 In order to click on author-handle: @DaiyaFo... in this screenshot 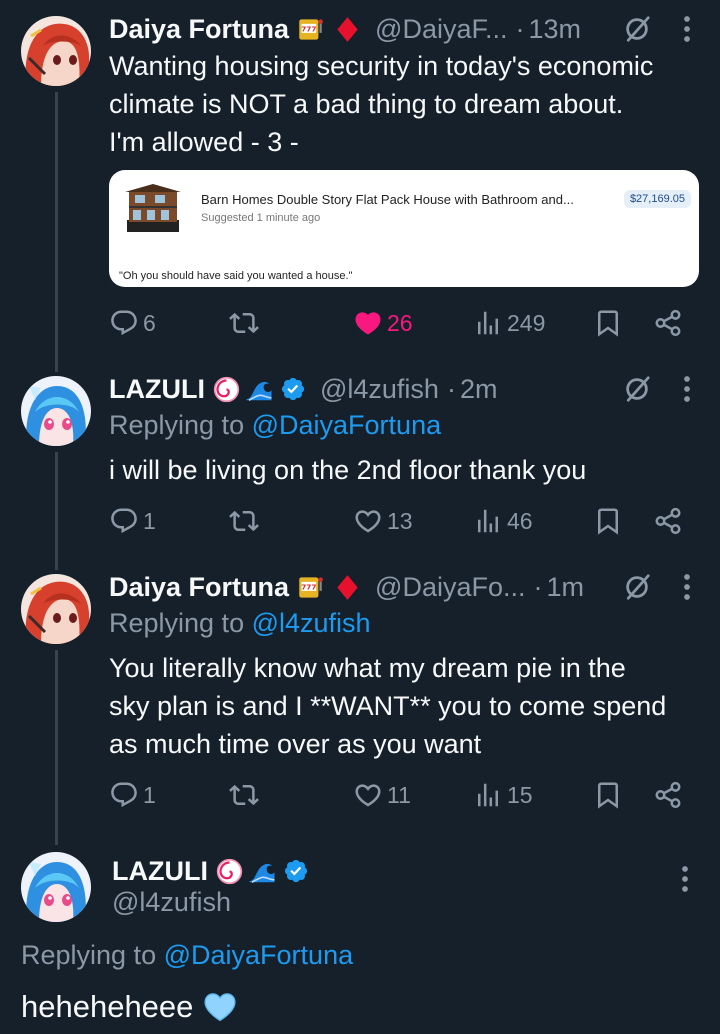, I will do `click(450, 587)`.